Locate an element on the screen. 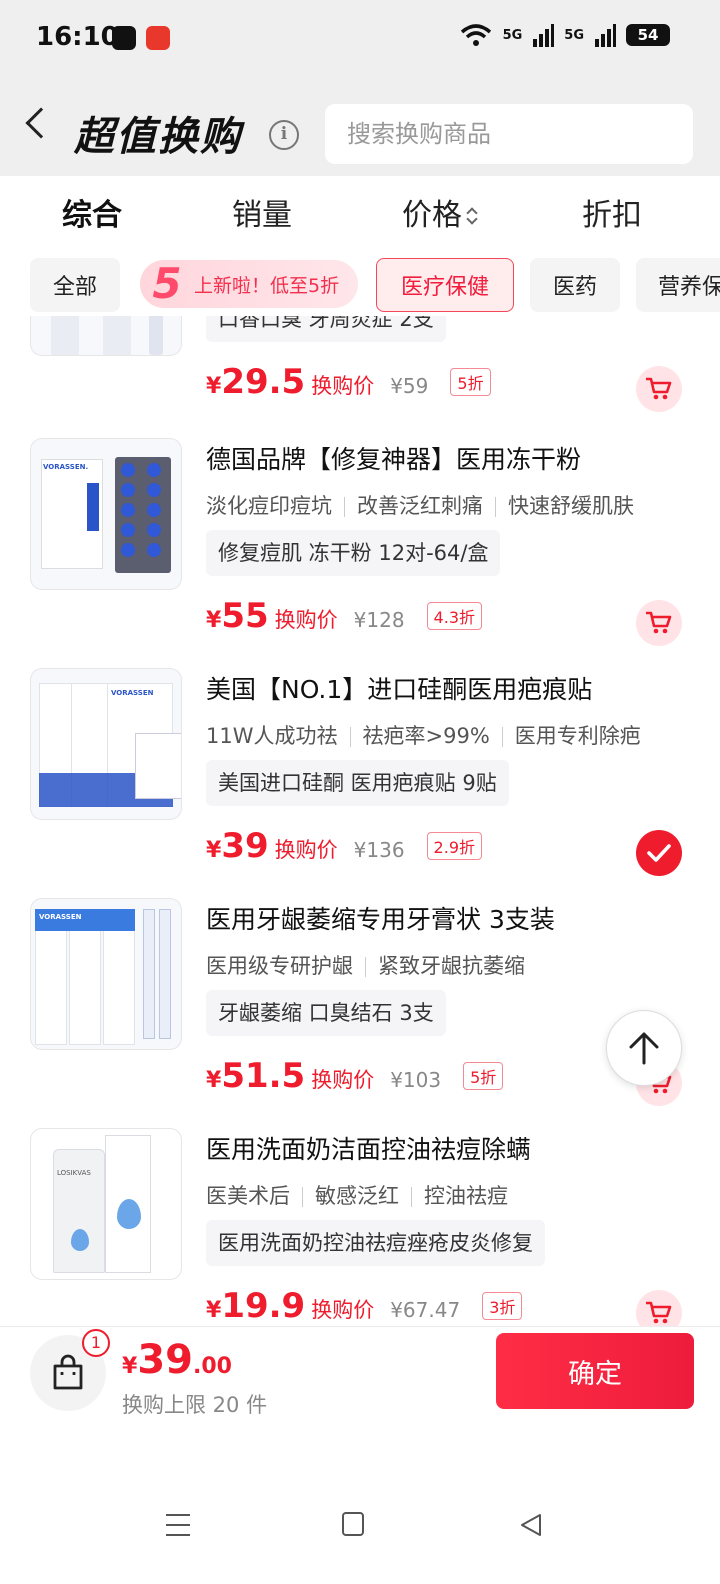 This screenshot has height=1584, width=720. product-spec: 医用洗面奶控油祛痘痤疮皮炎修复 is located at coordinates (375, 1243).